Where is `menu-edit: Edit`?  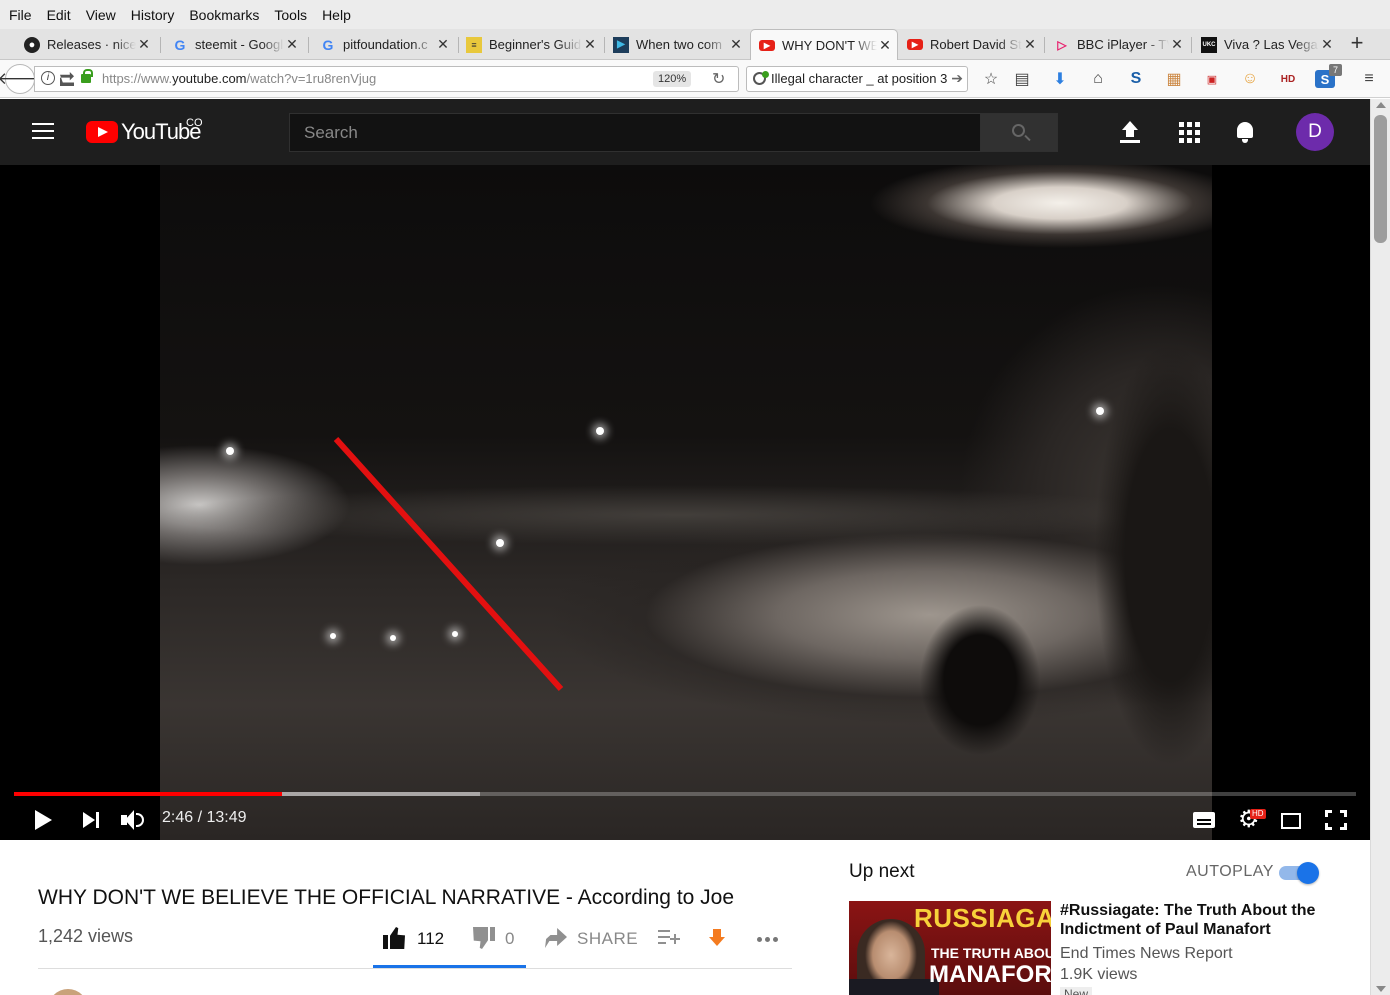 menu-edit: Edit is located at coordinates (59, 15).